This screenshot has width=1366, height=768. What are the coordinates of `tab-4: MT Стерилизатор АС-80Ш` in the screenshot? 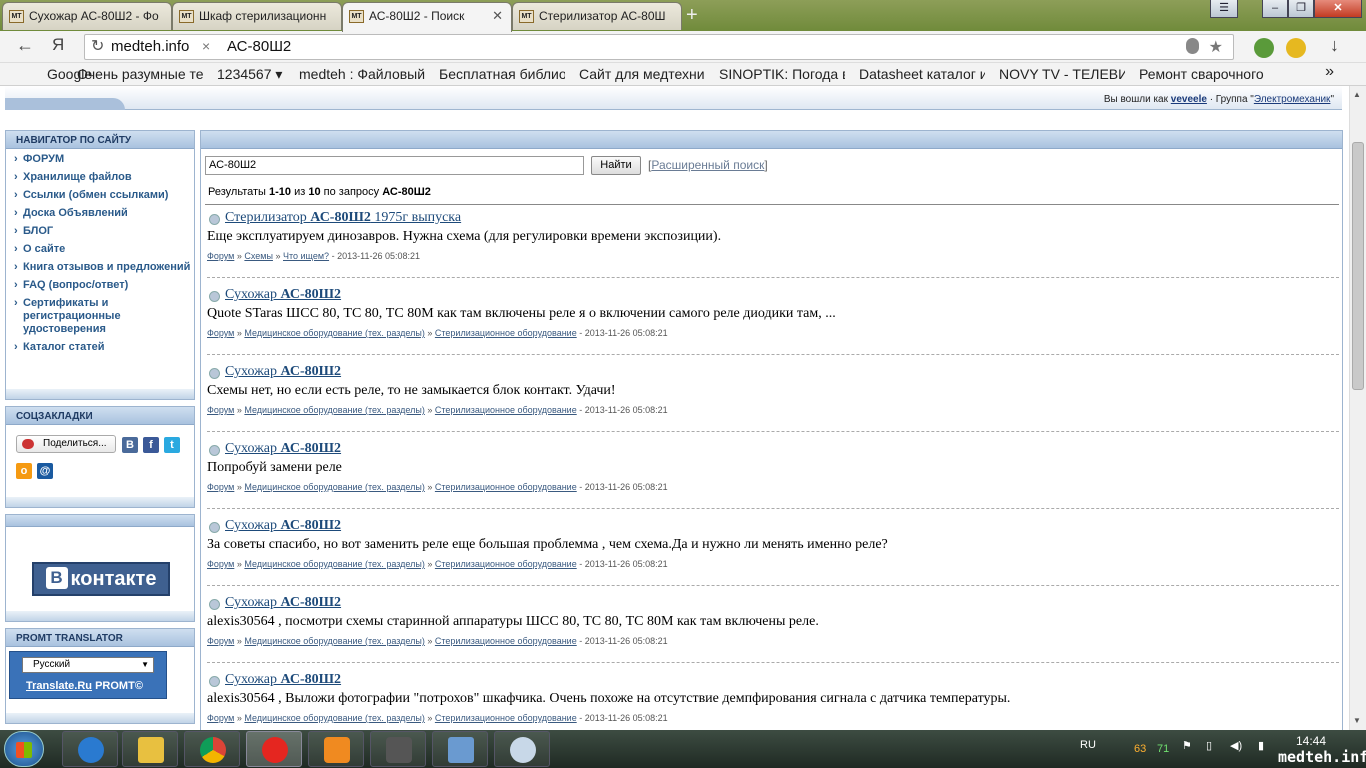 It's located at (597, 16).